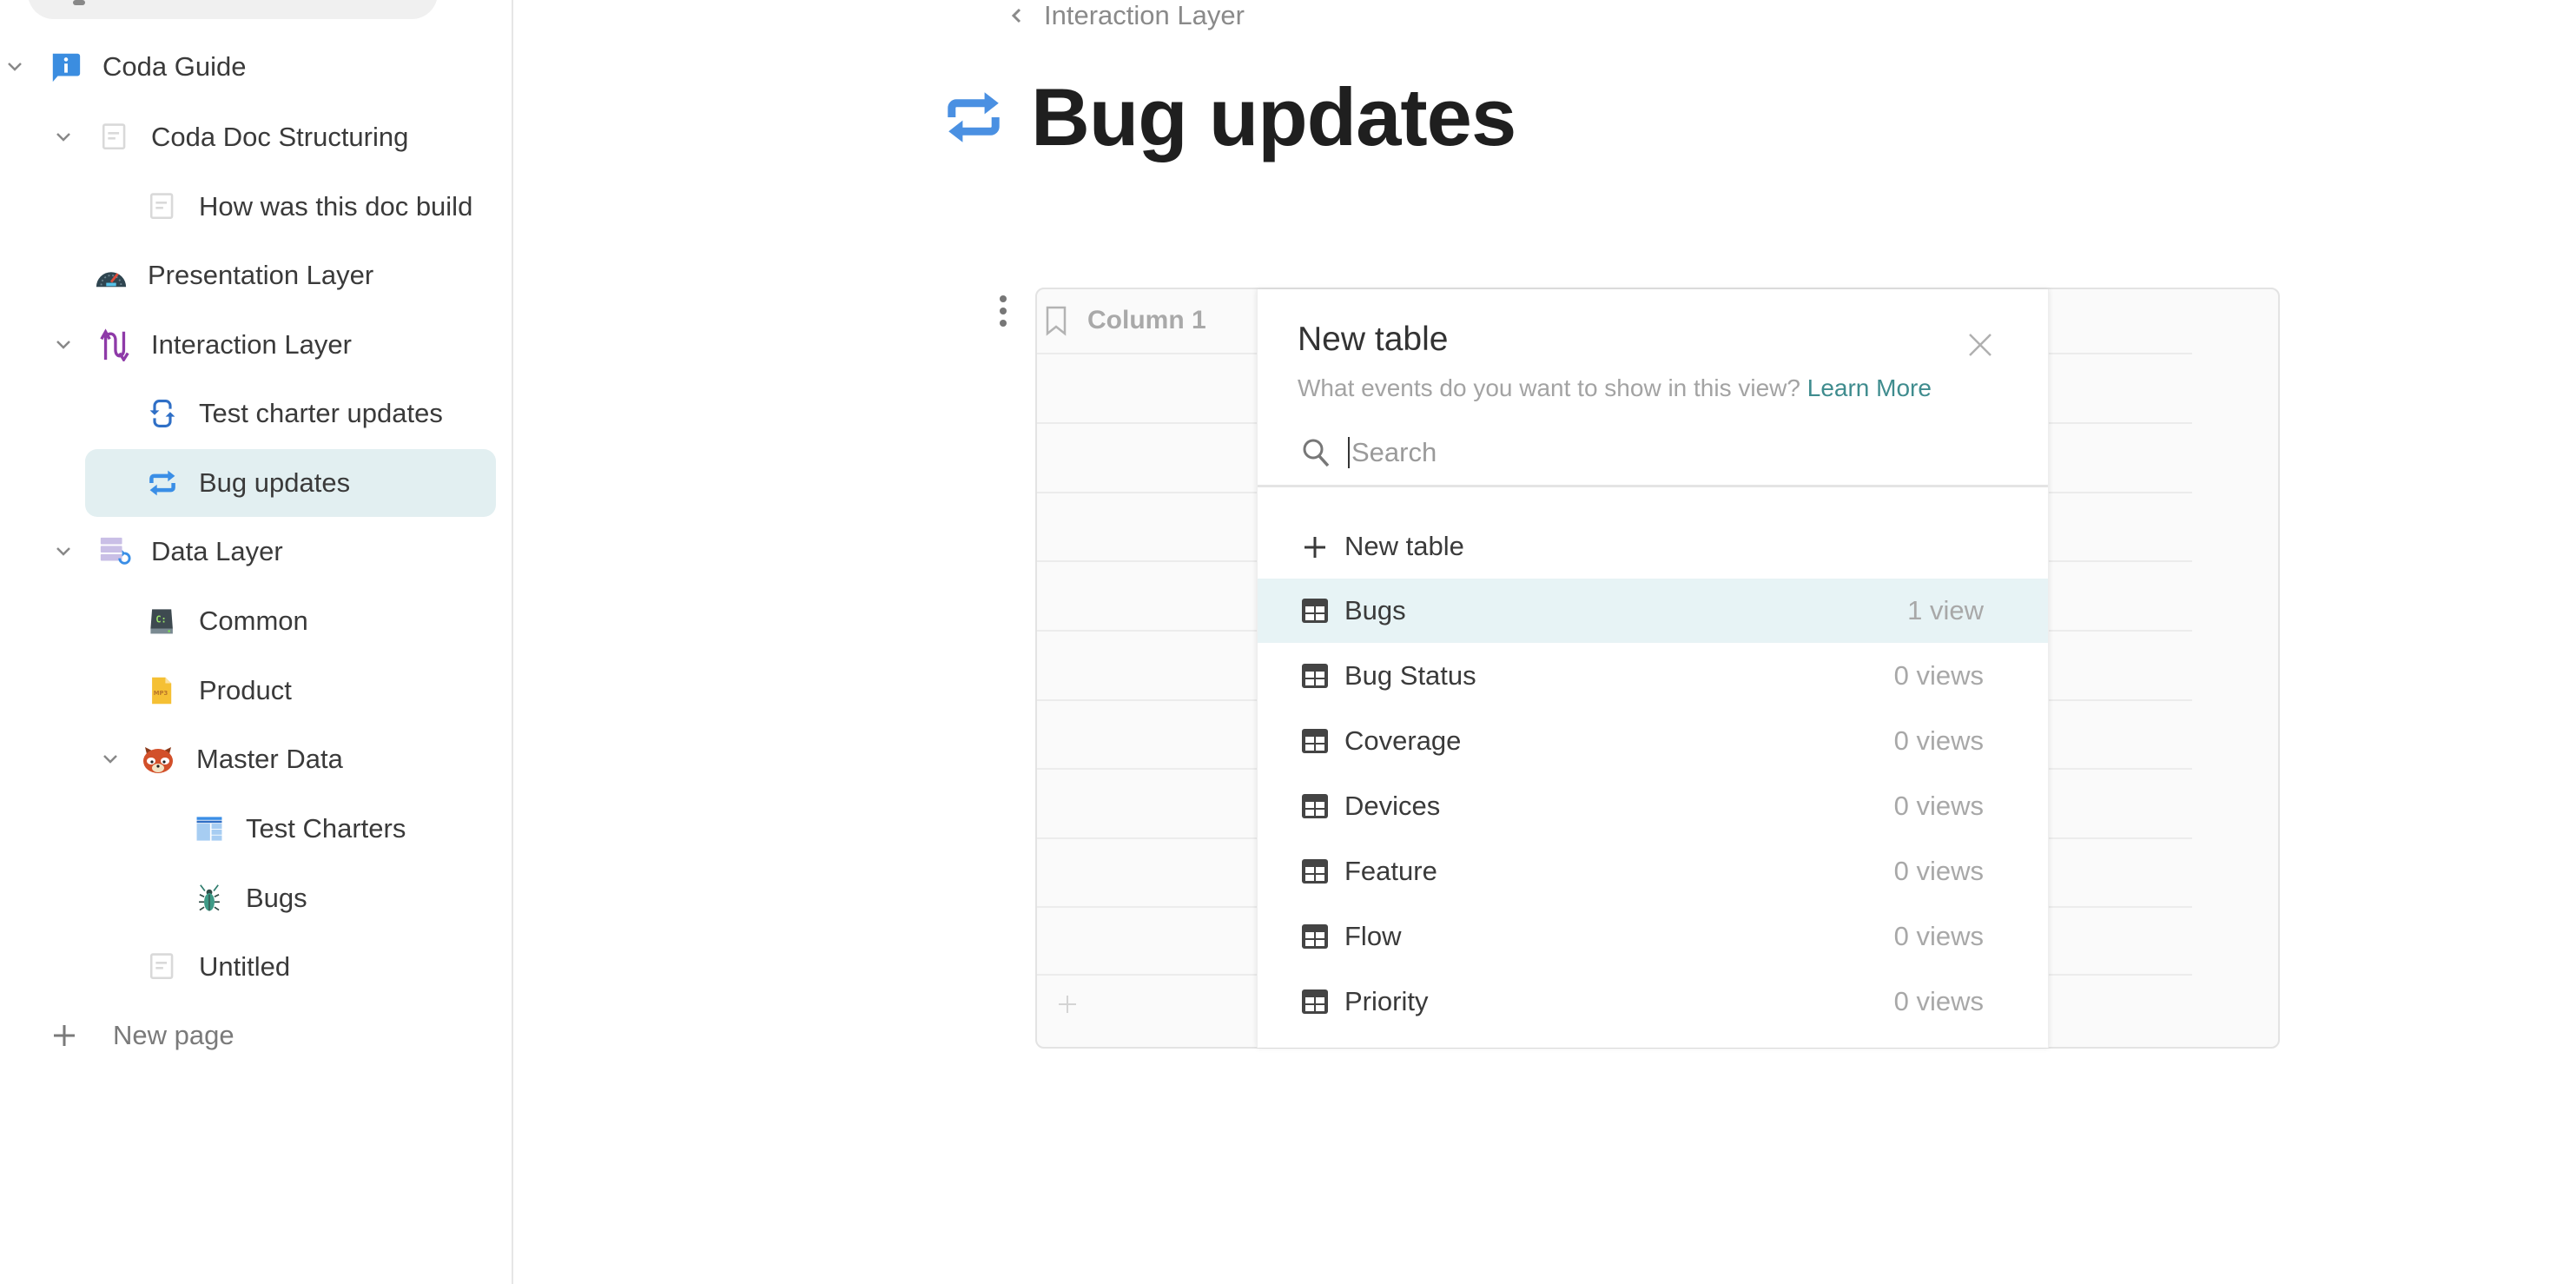 The height and width of the screenshot is (1284, 2576). What do you see at coordinates (1147, 320) in the screenshot?
I see `column-header-label: Column 1` at bounding box center [1147, 320].